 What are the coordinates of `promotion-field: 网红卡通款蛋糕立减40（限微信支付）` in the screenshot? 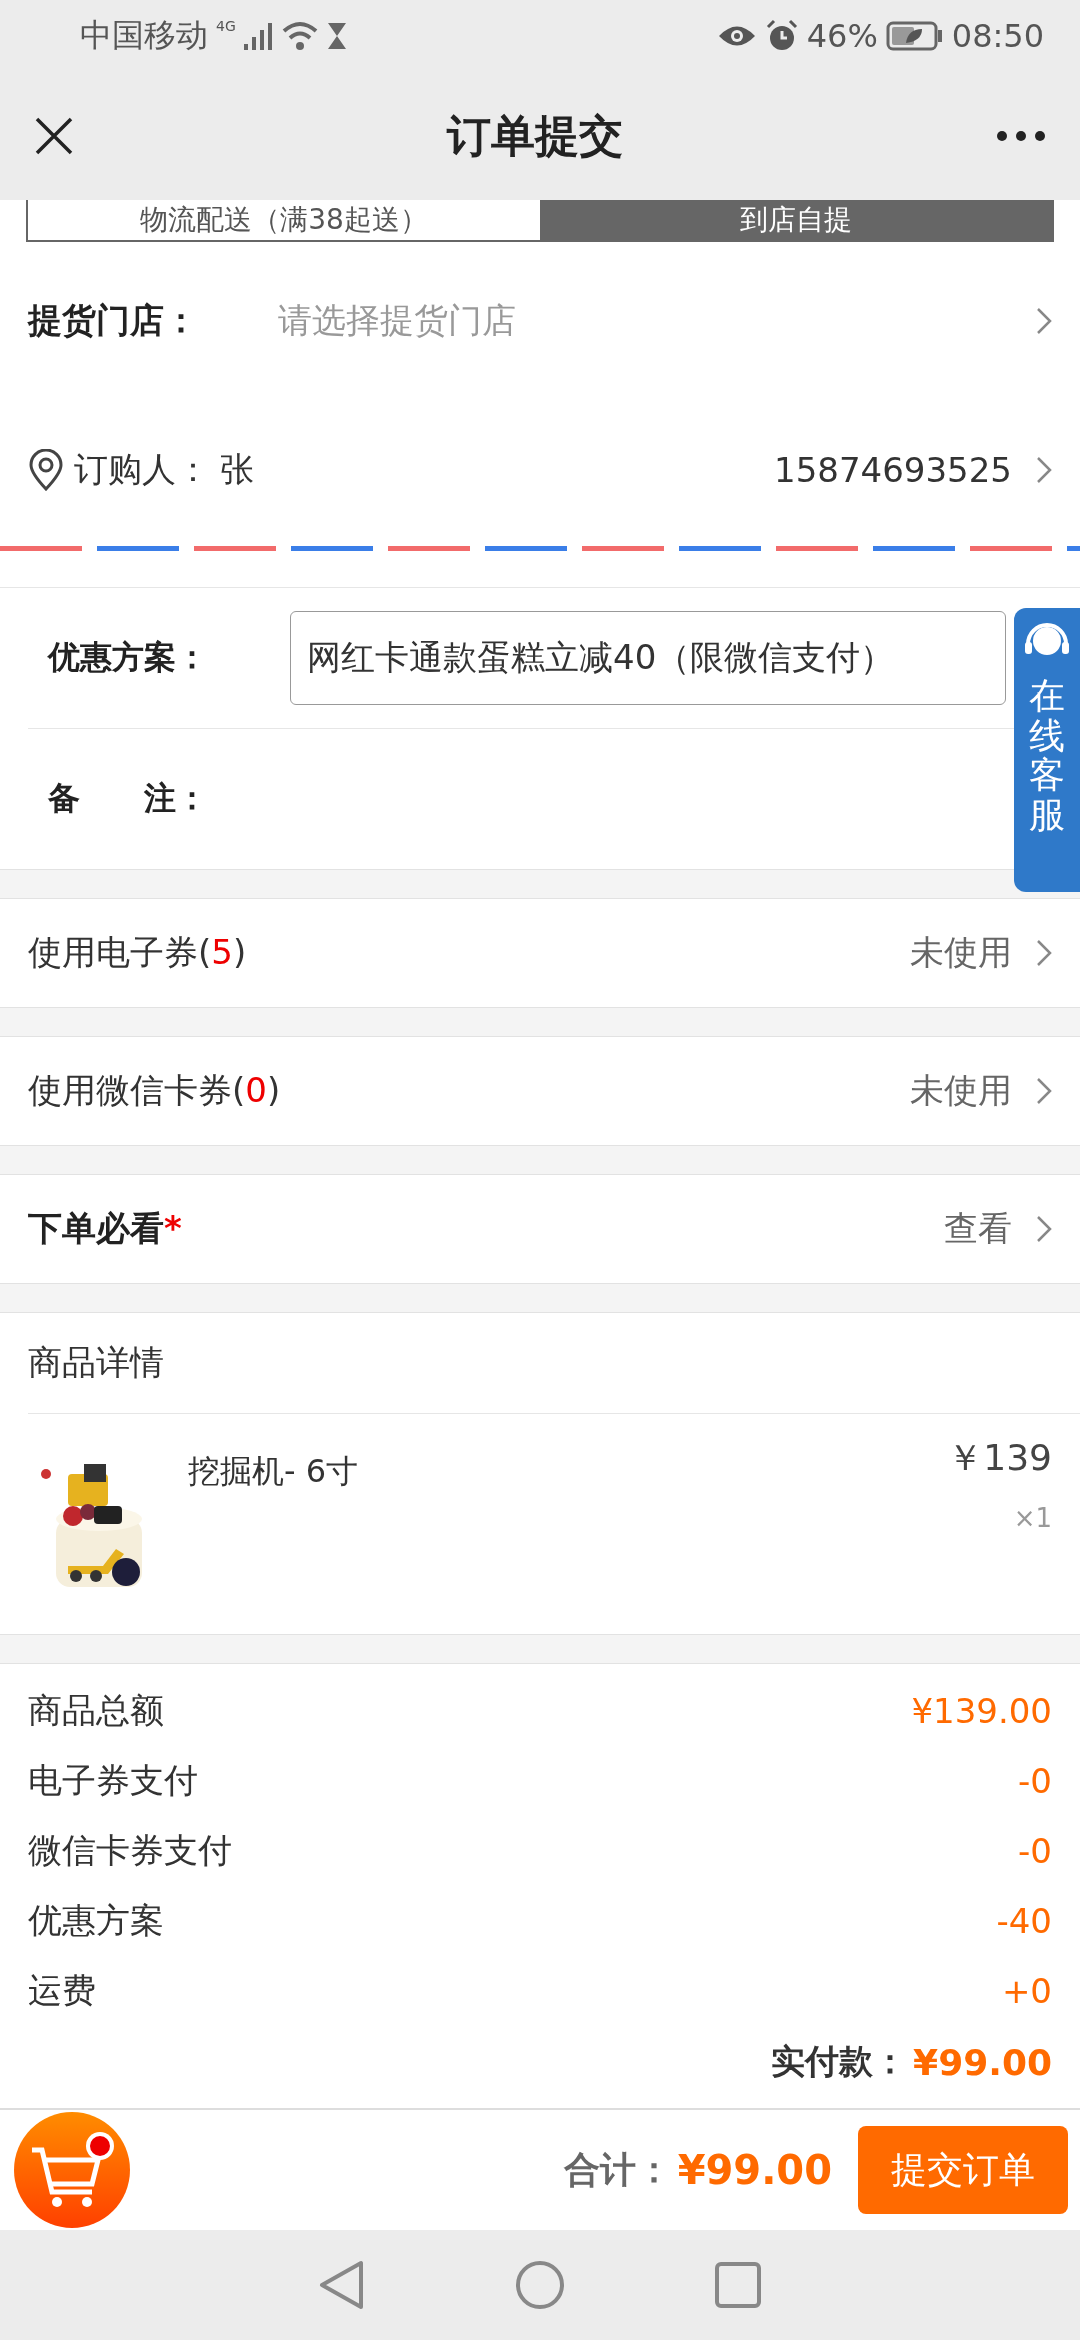 It's located at (648, 658).